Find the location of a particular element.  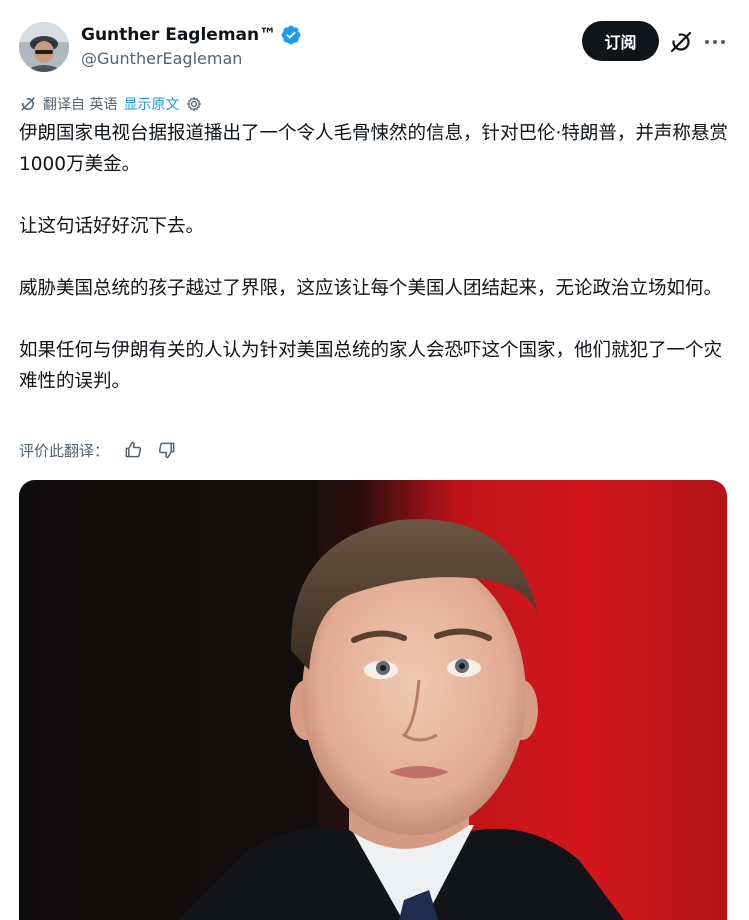

avatar-image is located at coordinates (44, 47).